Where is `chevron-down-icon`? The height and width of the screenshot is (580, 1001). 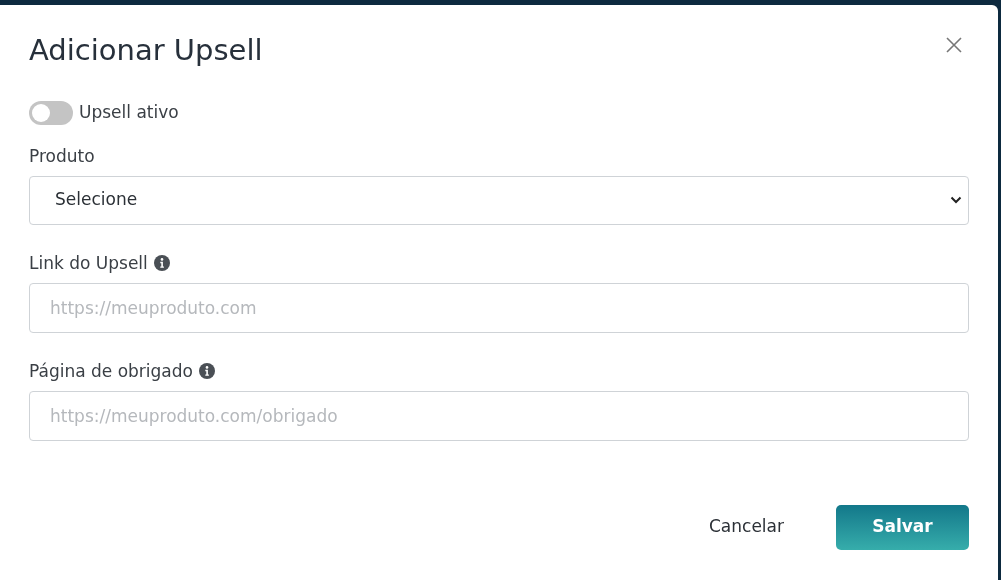 chevron-down-icon is located at coordinates (956, 200).